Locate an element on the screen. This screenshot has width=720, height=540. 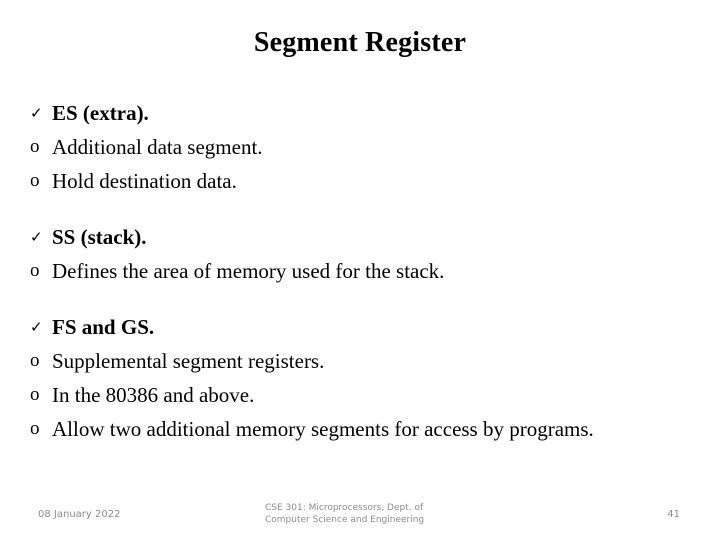
list-item: ✓ FS and GS. is located at coordinates (355, 327).